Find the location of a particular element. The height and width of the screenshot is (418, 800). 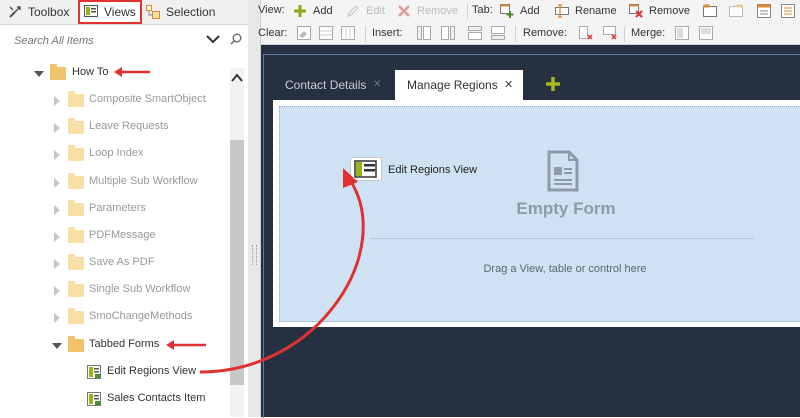

tree-item-multiple-sub-workflow: Multiple Sub Workflow is located at coordinates (115, 183).